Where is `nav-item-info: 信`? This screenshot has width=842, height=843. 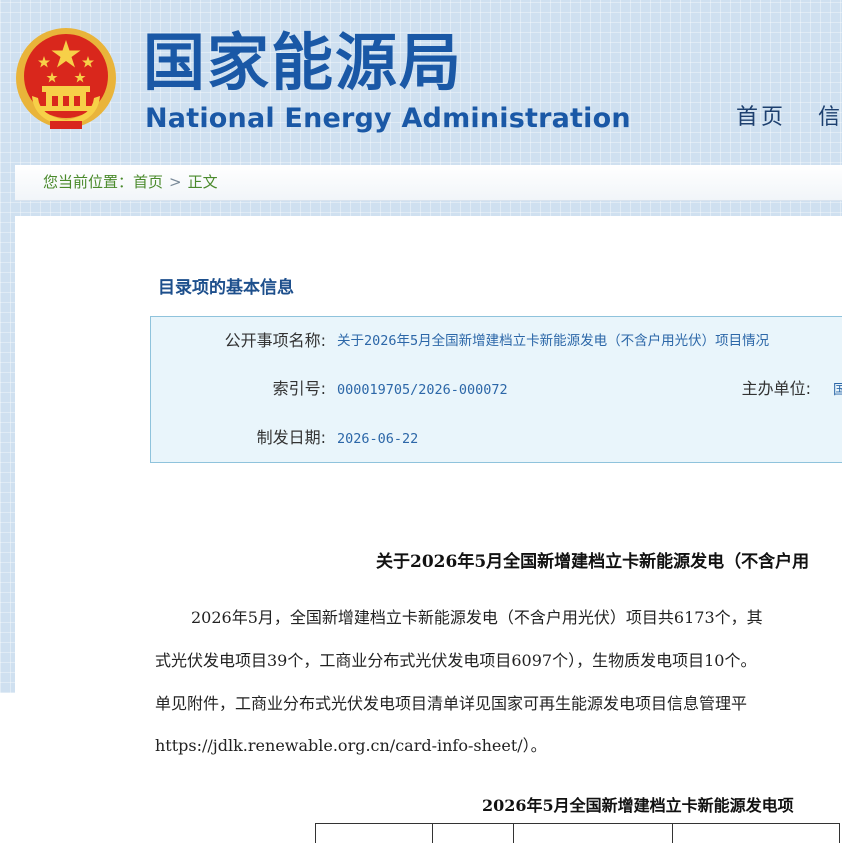 nav-item-info: 信 is located at coordinates (830, 117).